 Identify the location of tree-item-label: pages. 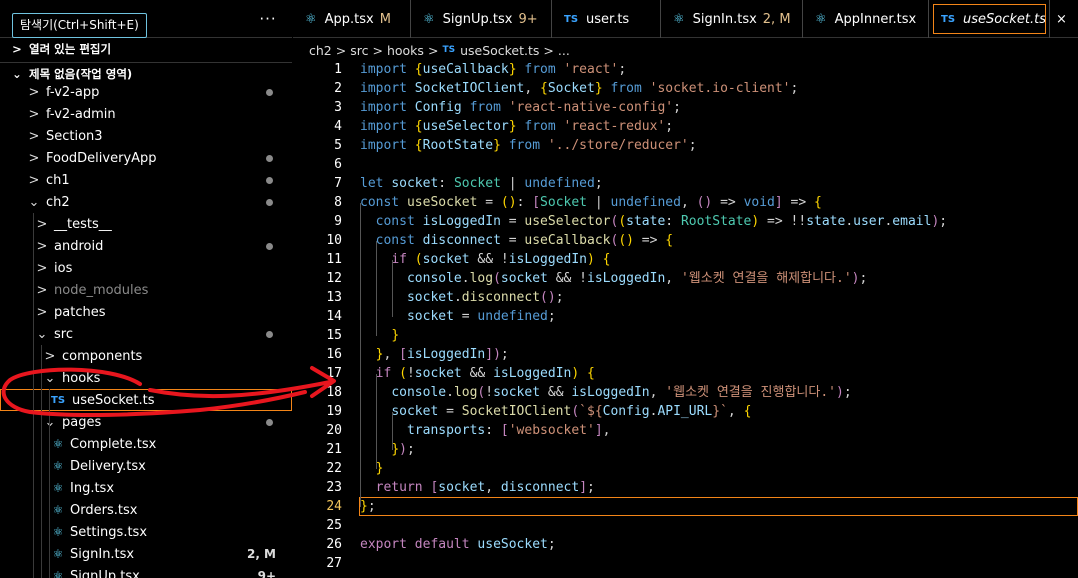
(82, 422).